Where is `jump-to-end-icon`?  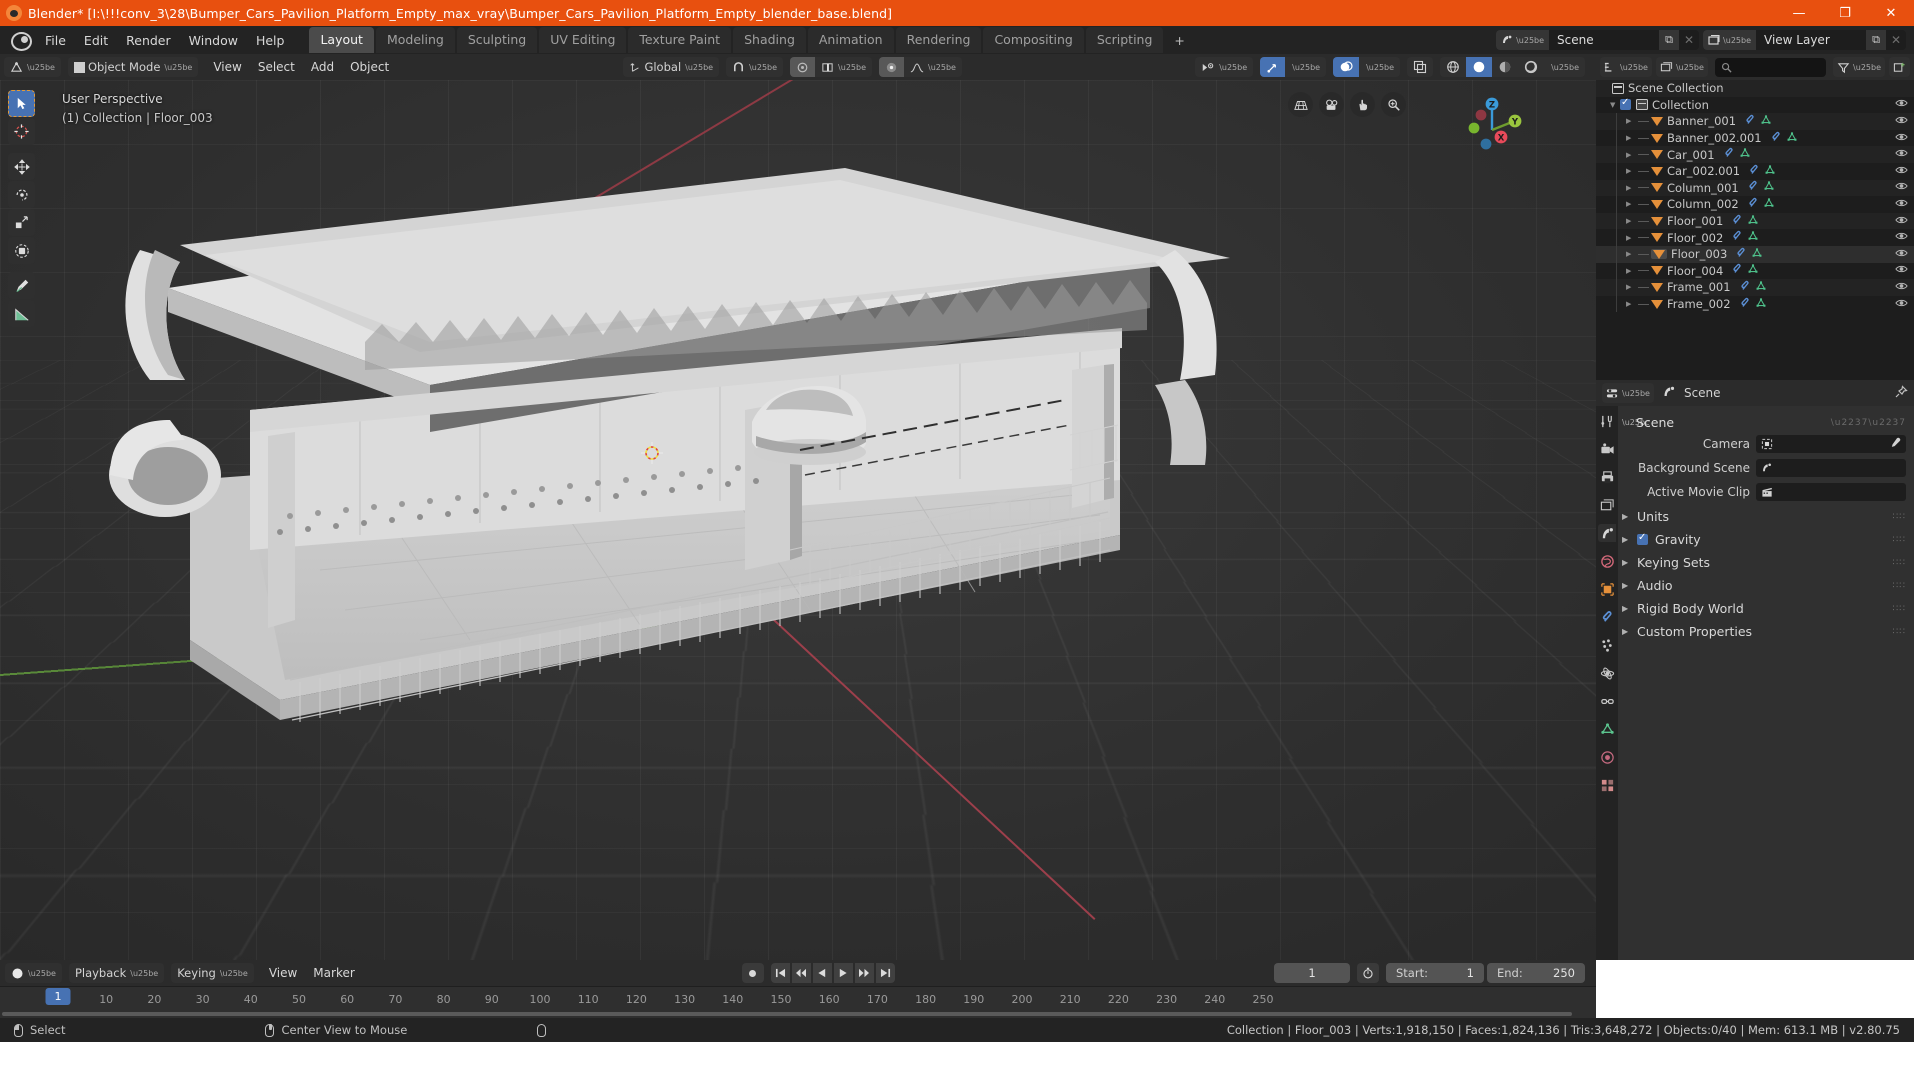 jump-to-end-icon is located at coordinates (885, 973).